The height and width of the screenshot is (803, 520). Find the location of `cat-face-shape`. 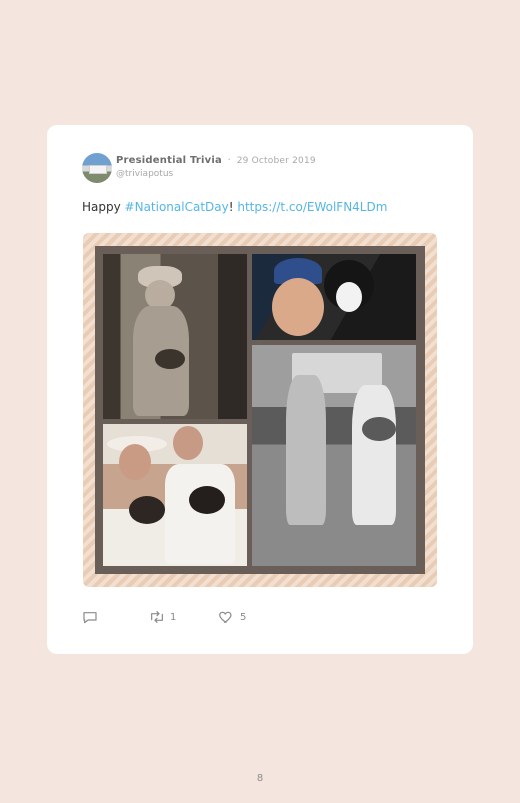

cat-face-shape is located at coordinates (349, 297).